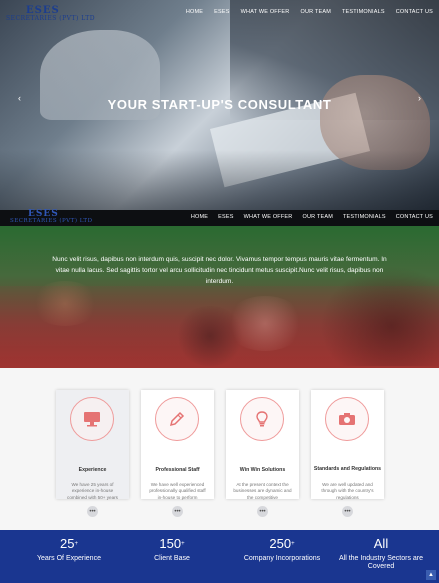 The image size is (439, 583). I want to click on stat-label: All the Industry Sectors are Covered, so click(381, 562).